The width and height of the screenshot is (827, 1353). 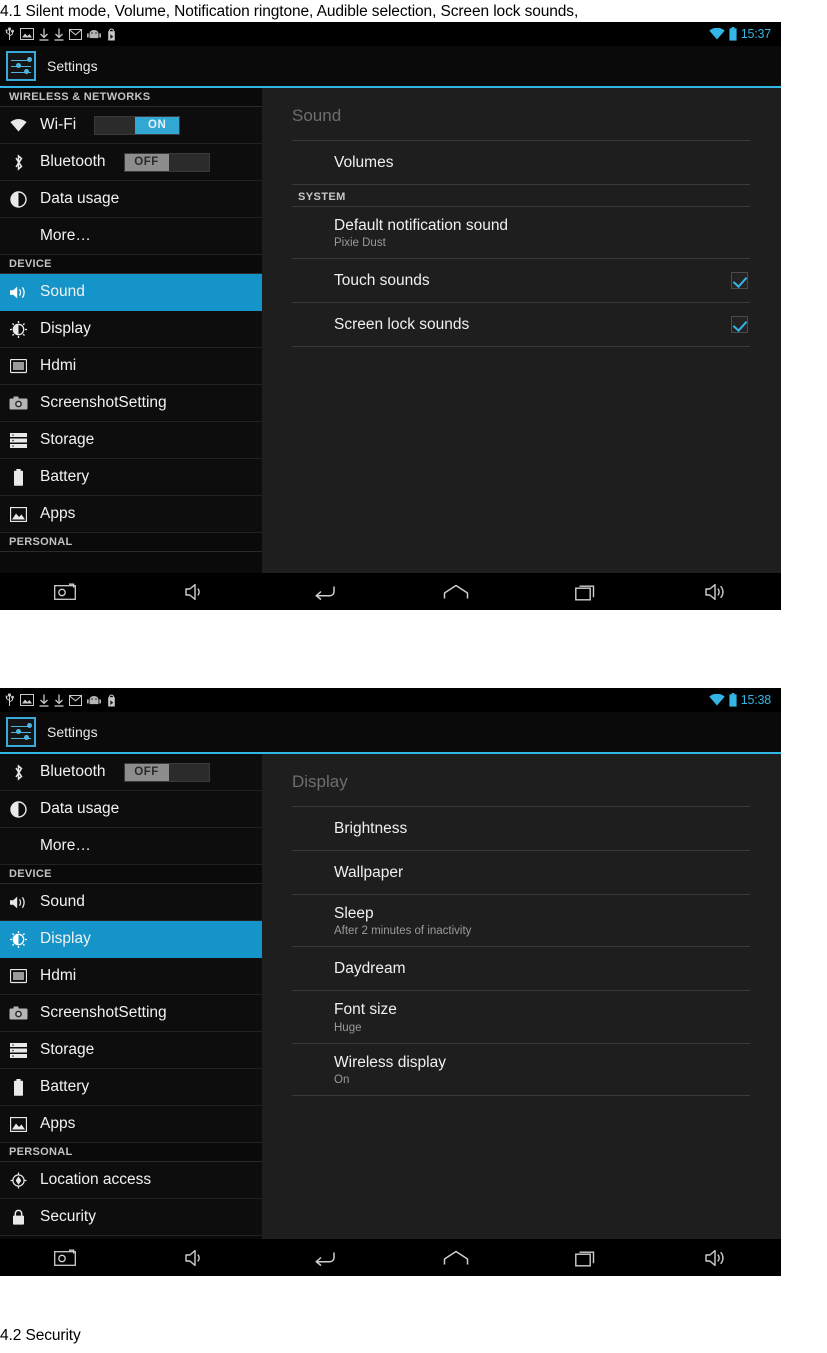 What do you see at coordinates (521, 162) in the screenshot?
I see `pref-volumes: Volumes` at bounding box center [521, 162].